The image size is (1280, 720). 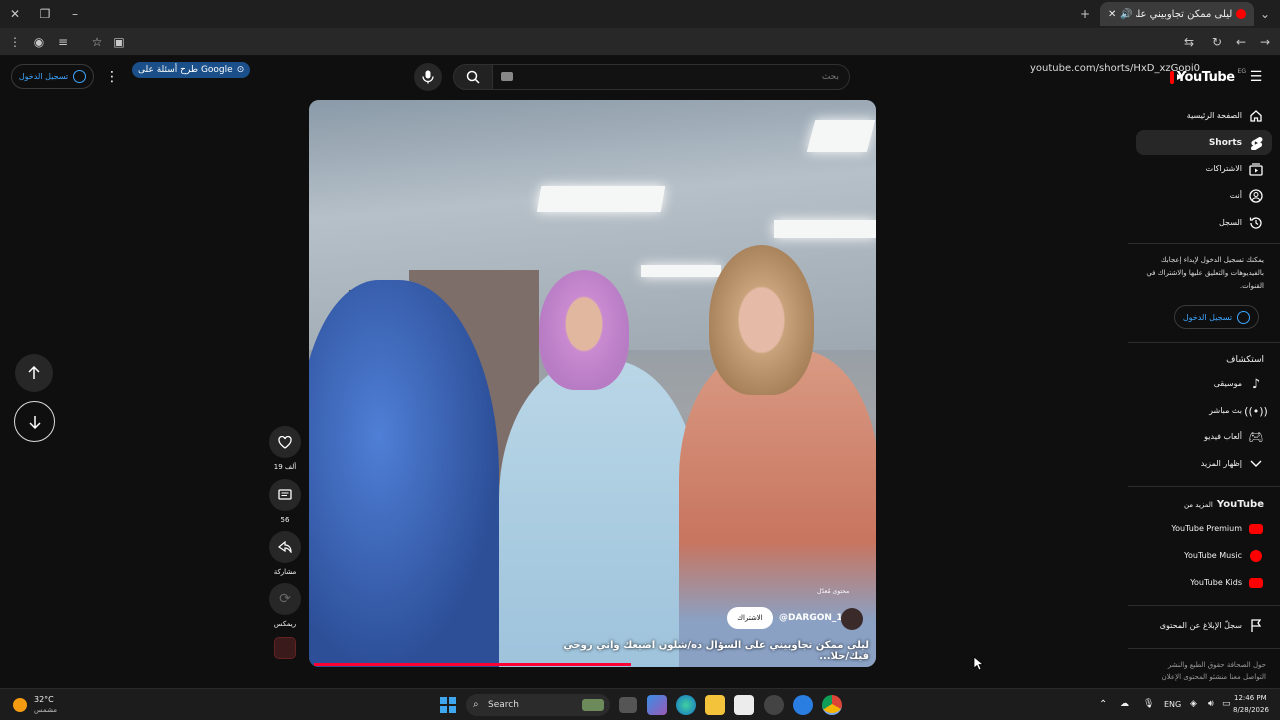 What do you see at coordinates (1204, 222) in the screenshot?
I see `sidebar-item-history: السجل` at bounding box center [1204, 222].